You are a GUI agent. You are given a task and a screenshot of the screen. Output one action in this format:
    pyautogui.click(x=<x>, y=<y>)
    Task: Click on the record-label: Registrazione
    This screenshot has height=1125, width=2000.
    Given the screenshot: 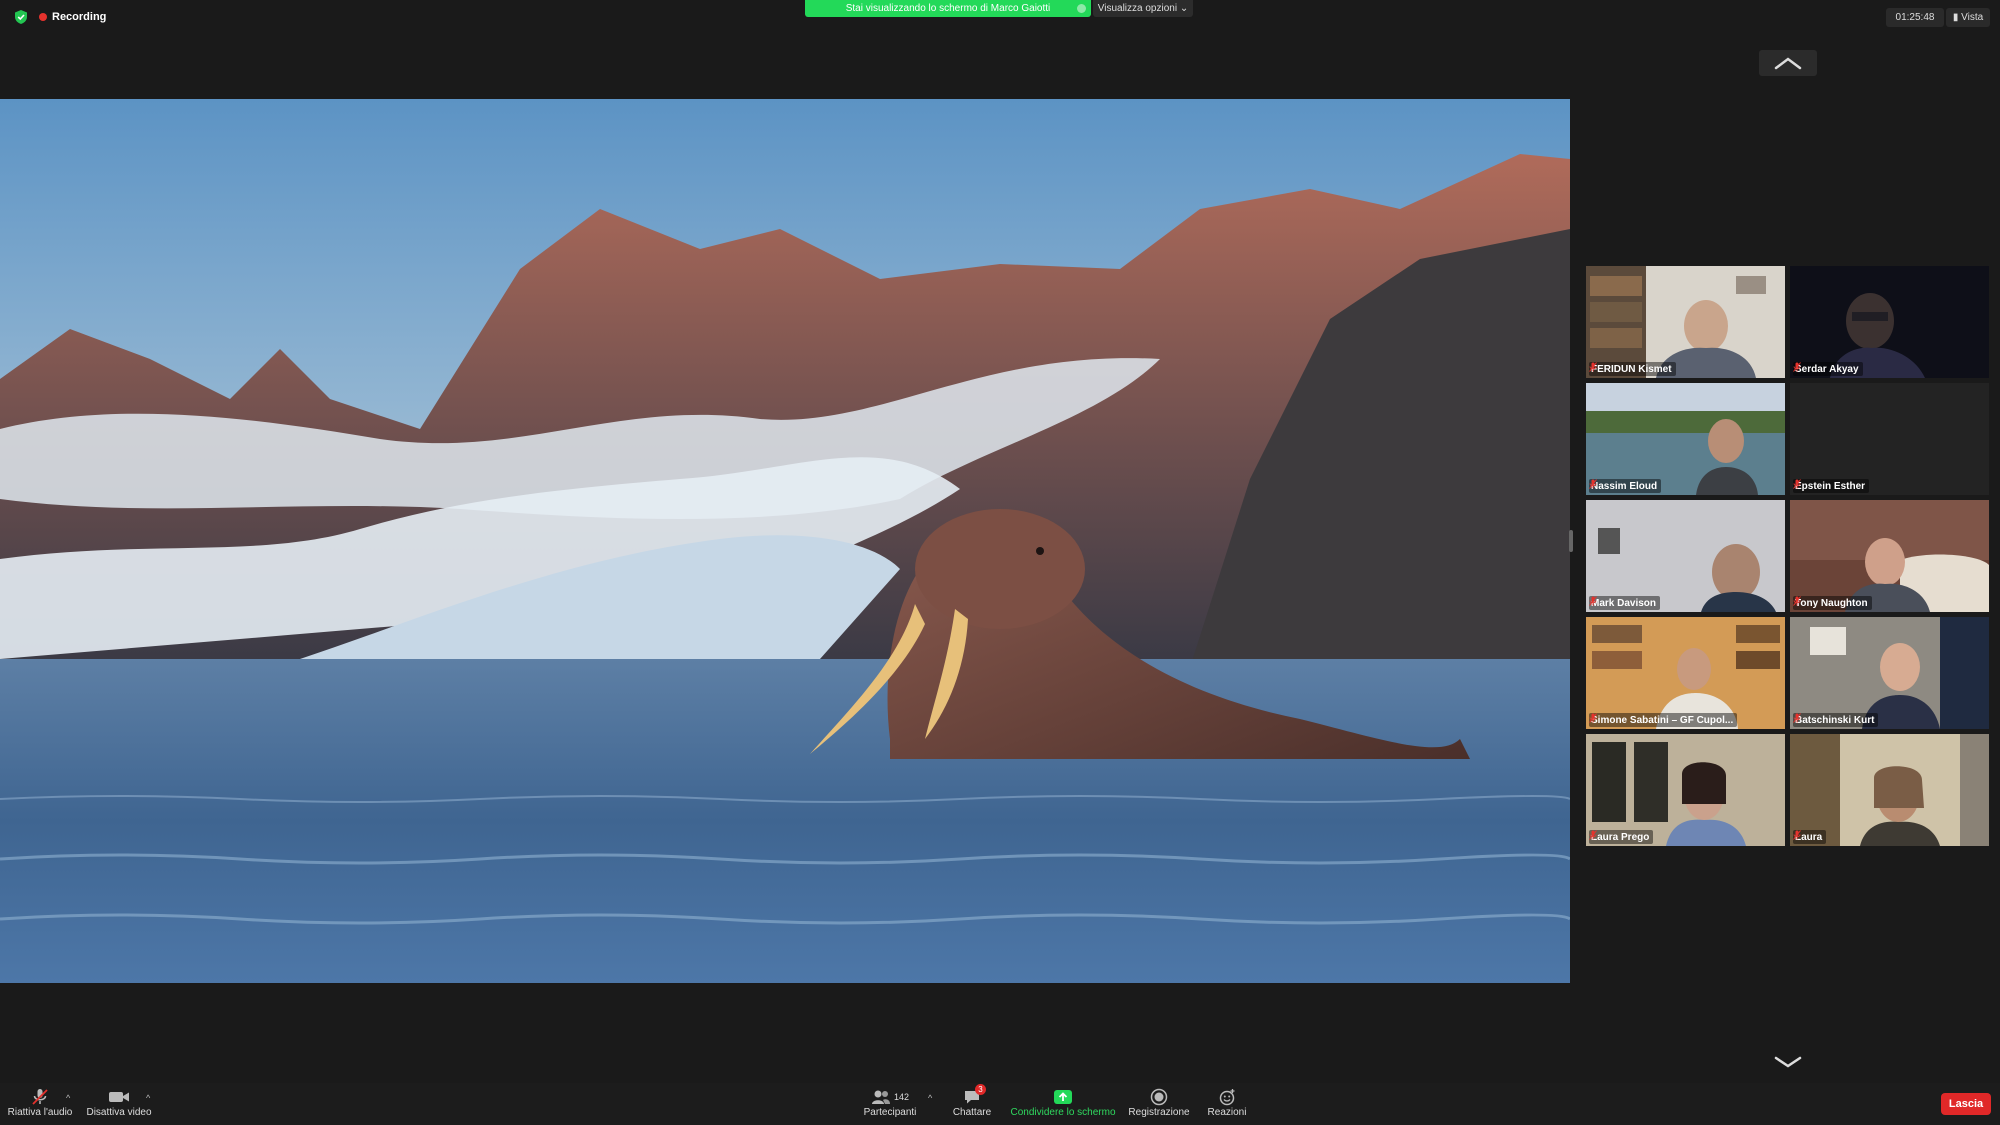 What is the action you would take?
    pyautogui.click(x=1159, y=1112)
    